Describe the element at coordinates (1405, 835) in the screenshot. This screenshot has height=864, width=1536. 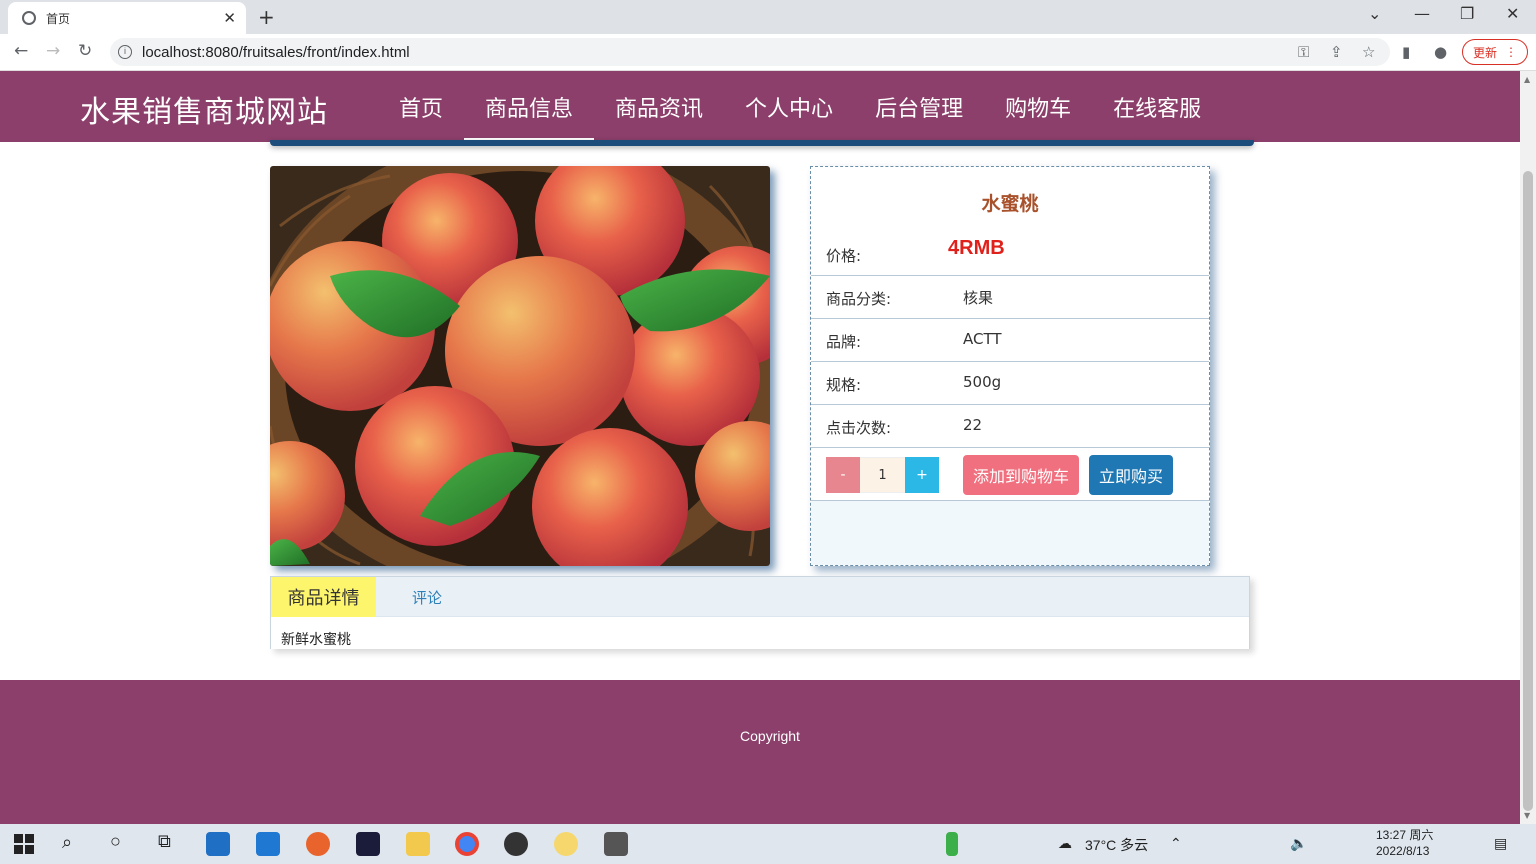
I see `clock-time: 13:27 周六` at that location.